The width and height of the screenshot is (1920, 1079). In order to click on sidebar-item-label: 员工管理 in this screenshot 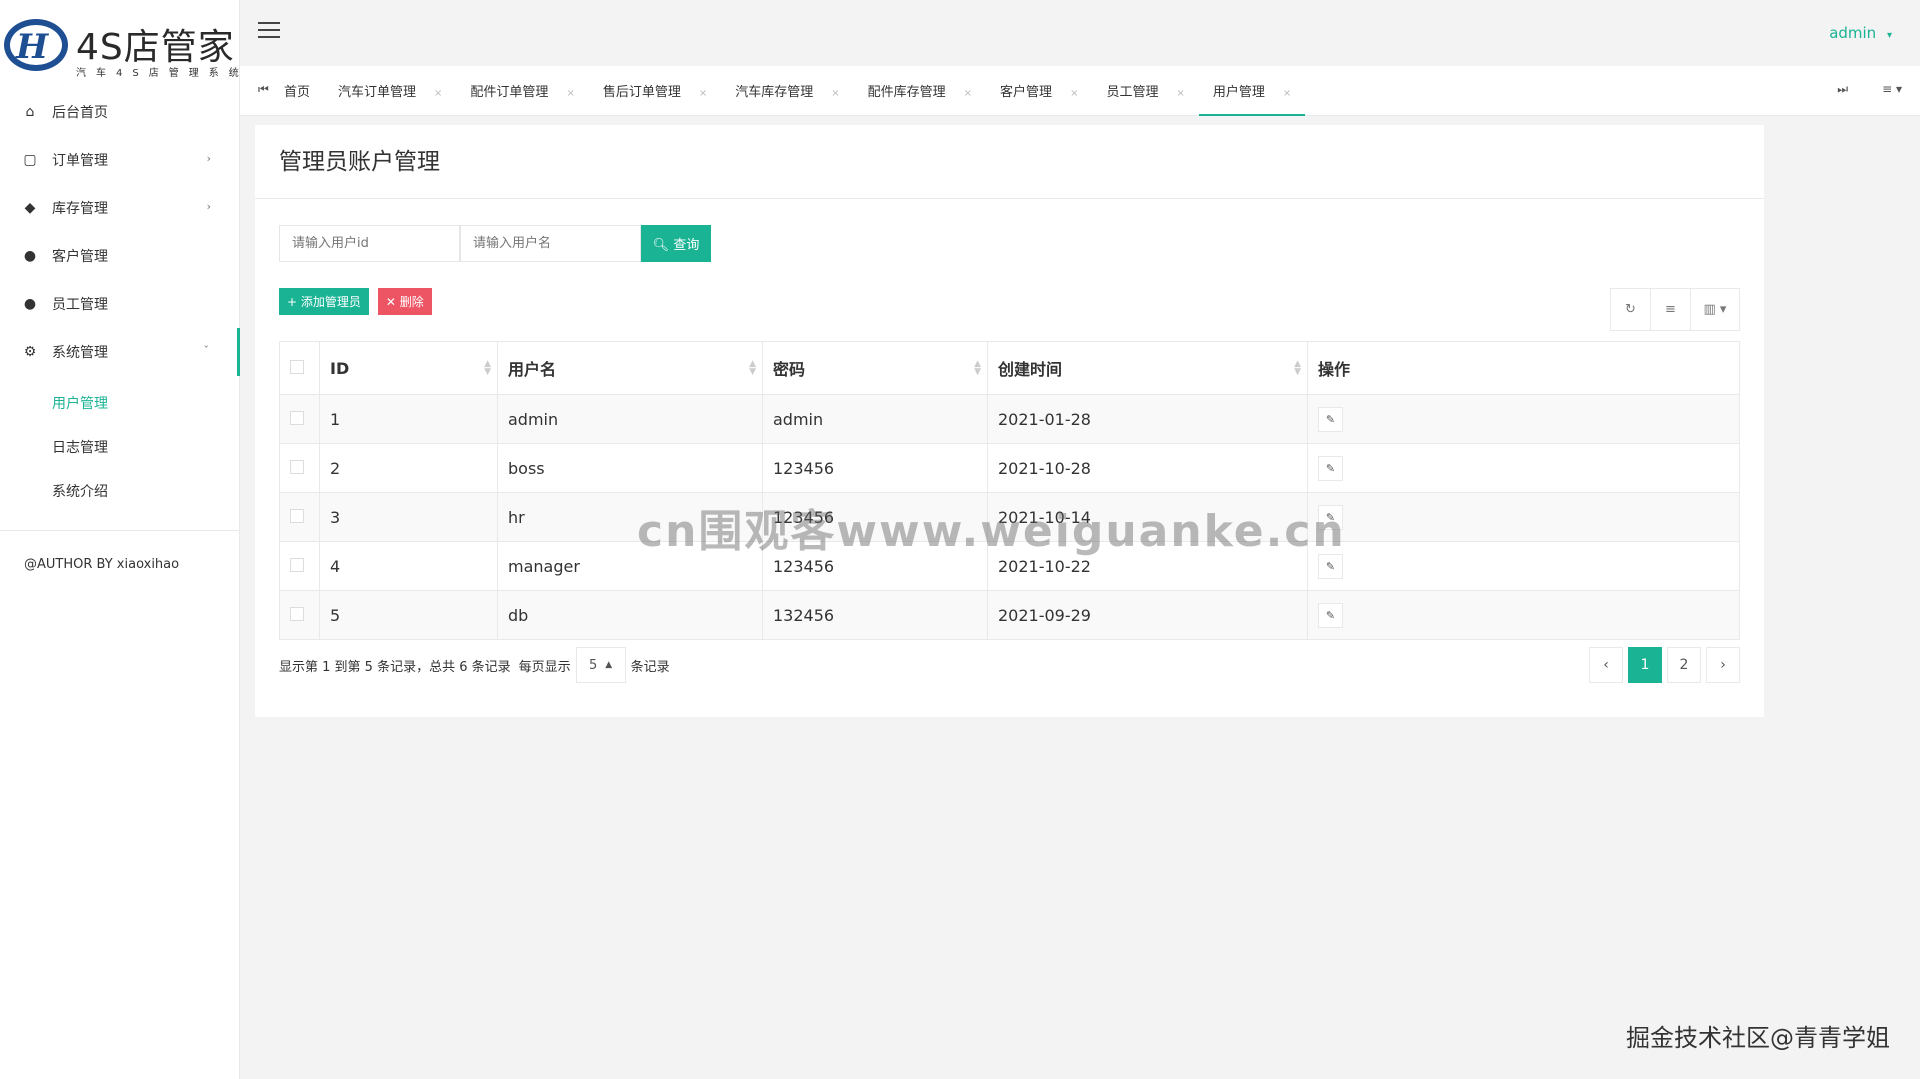, I will do `click(80, 305)`.